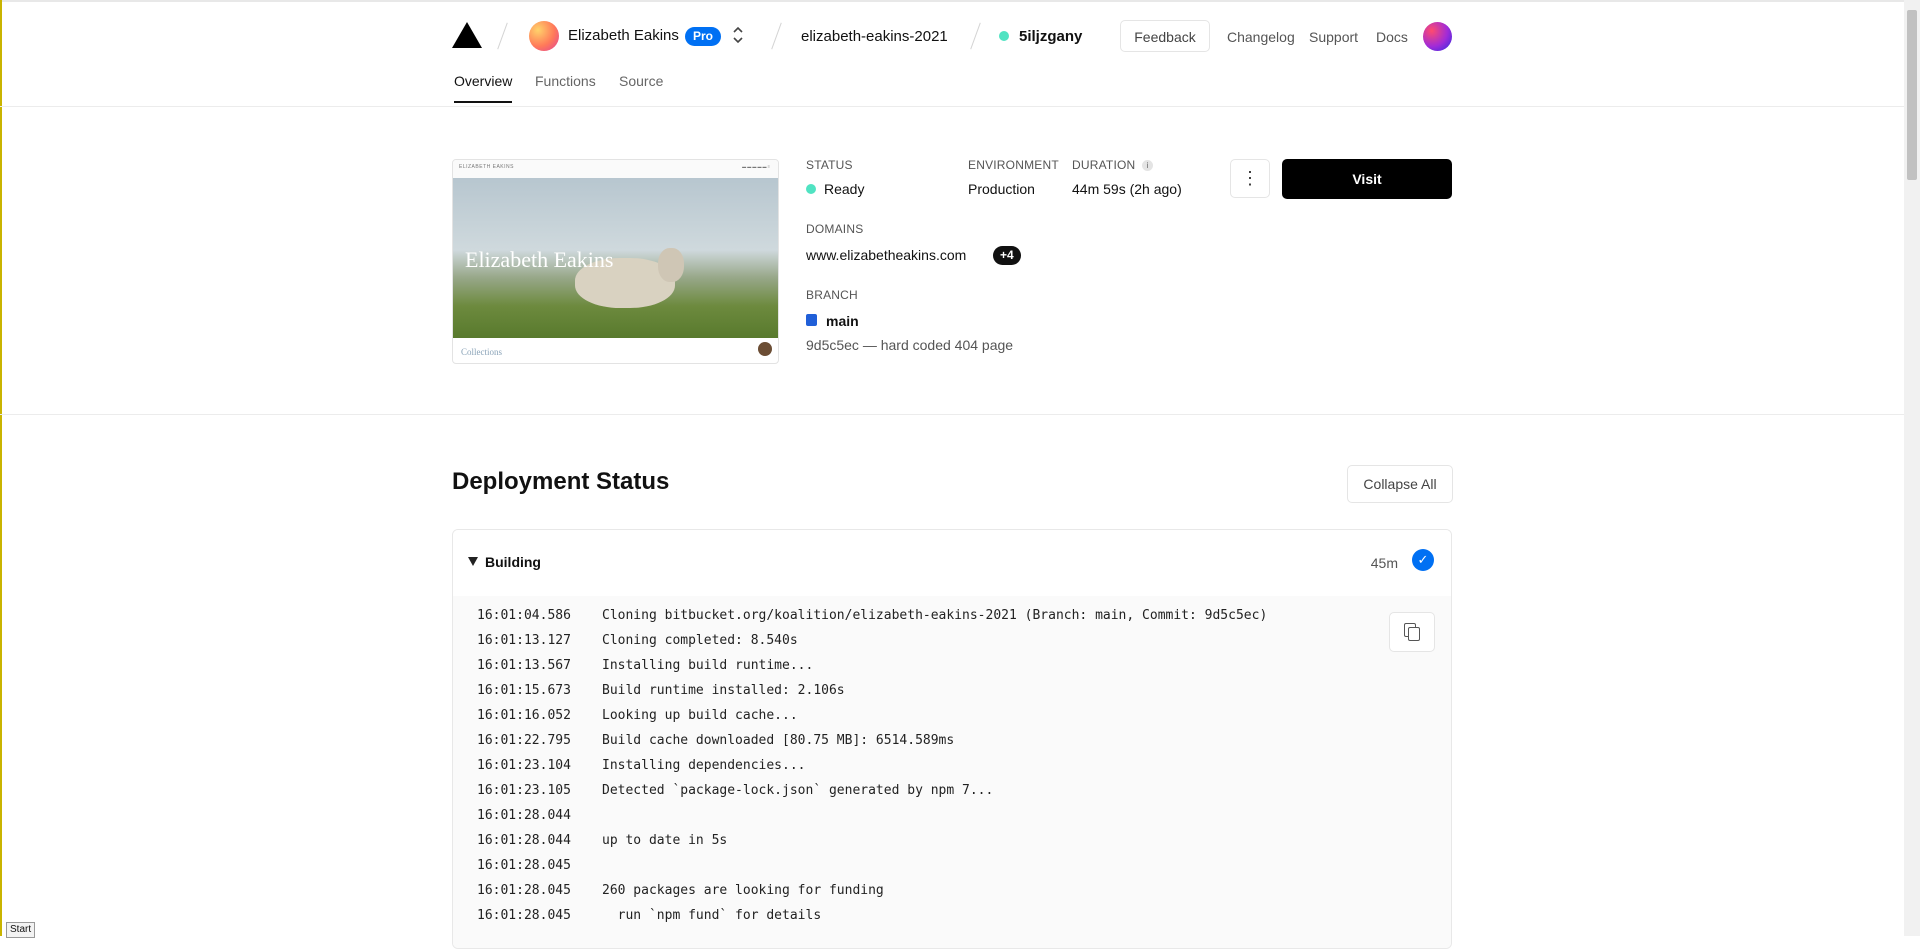 This screenshot has width=1920, height=949. What do you see at coordinates (743, 890) in the screenshot?
I see `log-message: 260 packages are looking for funding` at bounding box center [743, 890].